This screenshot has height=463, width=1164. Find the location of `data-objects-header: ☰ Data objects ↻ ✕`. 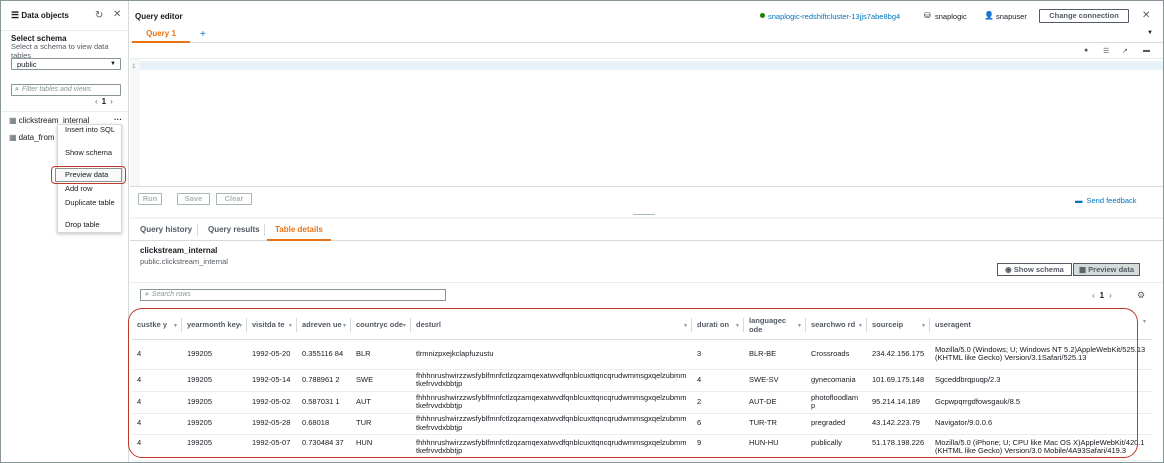

data-objects-header: ☰ Data objects ↻ ✕ is located at coordinates (65, 16).